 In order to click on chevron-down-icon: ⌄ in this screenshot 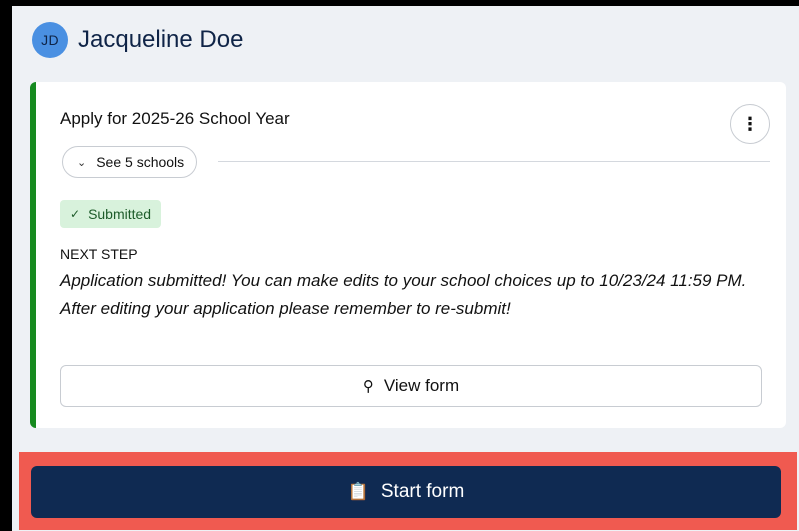, I will do `click(82, 162)`.